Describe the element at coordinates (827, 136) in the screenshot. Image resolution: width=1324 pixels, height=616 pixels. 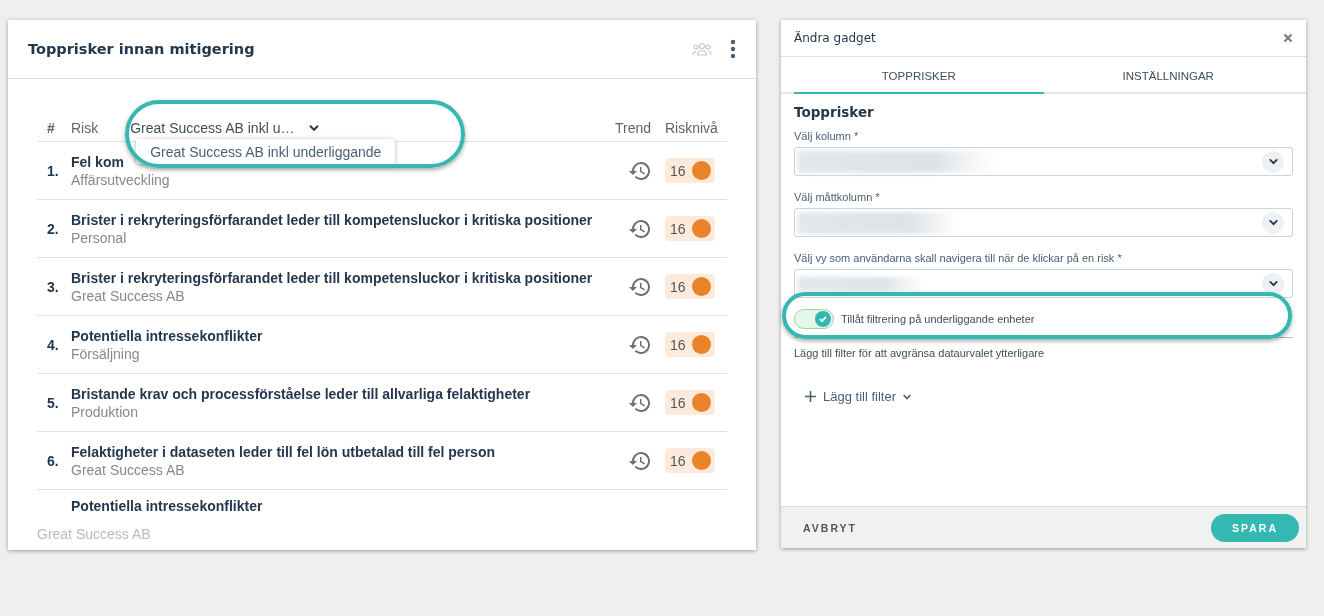
I see `field-label: Välj kolumn *` at that location.